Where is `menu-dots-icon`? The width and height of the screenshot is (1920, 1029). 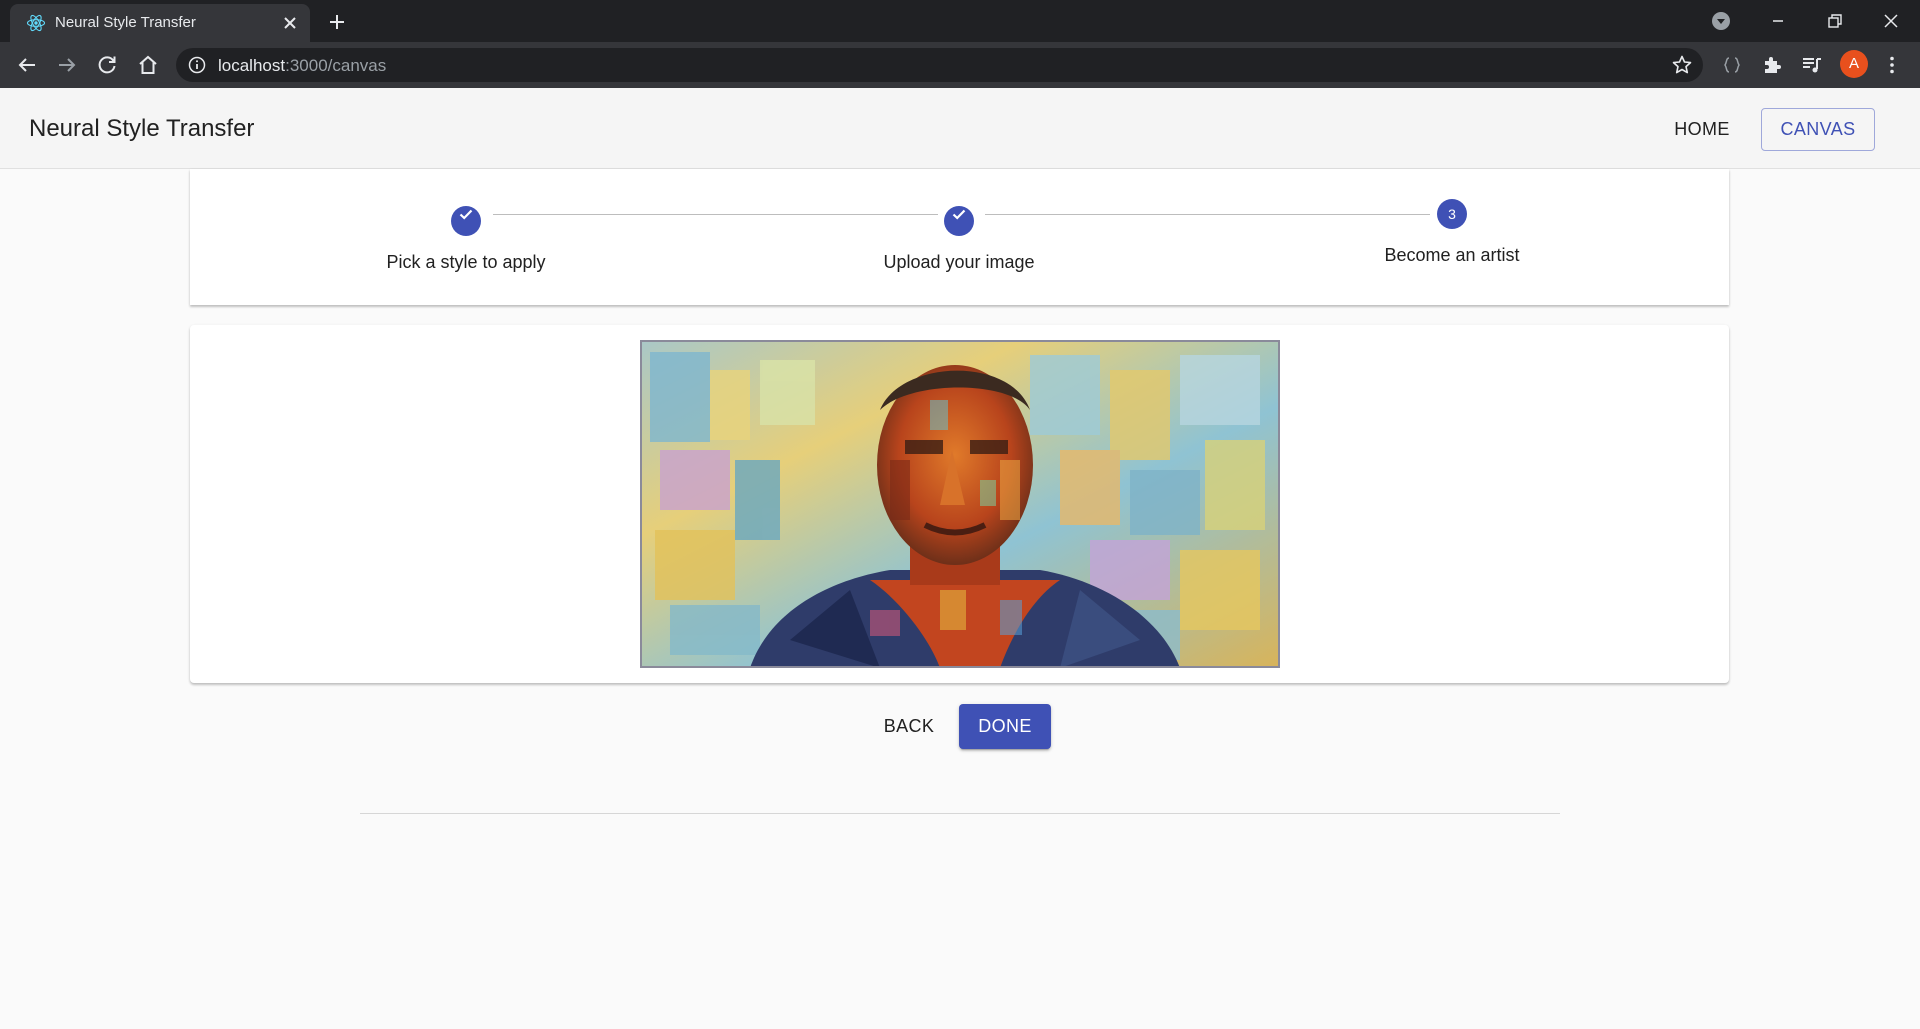
menu-dots-icon is located at coordinates (1892, 65).